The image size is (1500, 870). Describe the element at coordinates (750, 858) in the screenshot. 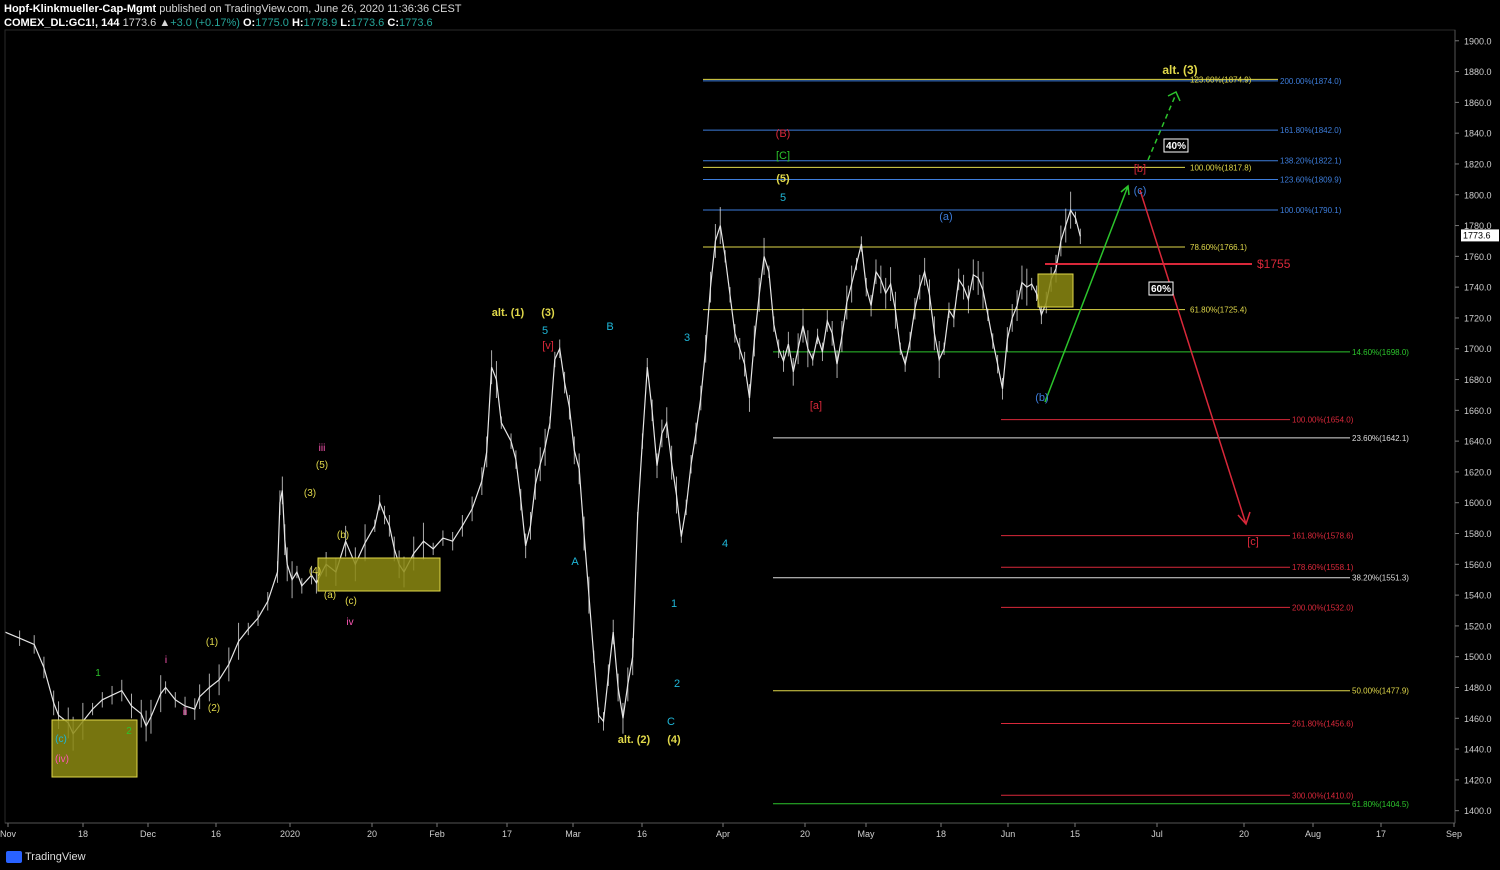

I see `footer-bar: TradingView` at that location.